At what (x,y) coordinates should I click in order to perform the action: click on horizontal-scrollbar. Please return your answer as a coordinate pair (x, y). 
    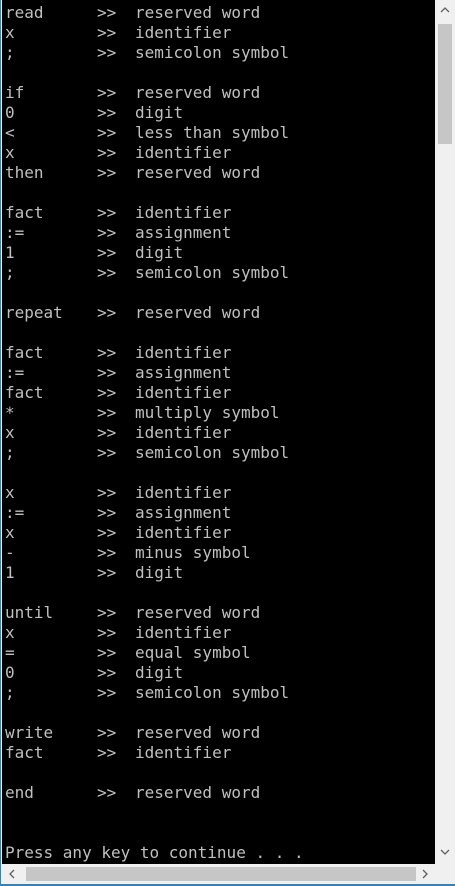
    Looking at the image, I should click on (218, 874).